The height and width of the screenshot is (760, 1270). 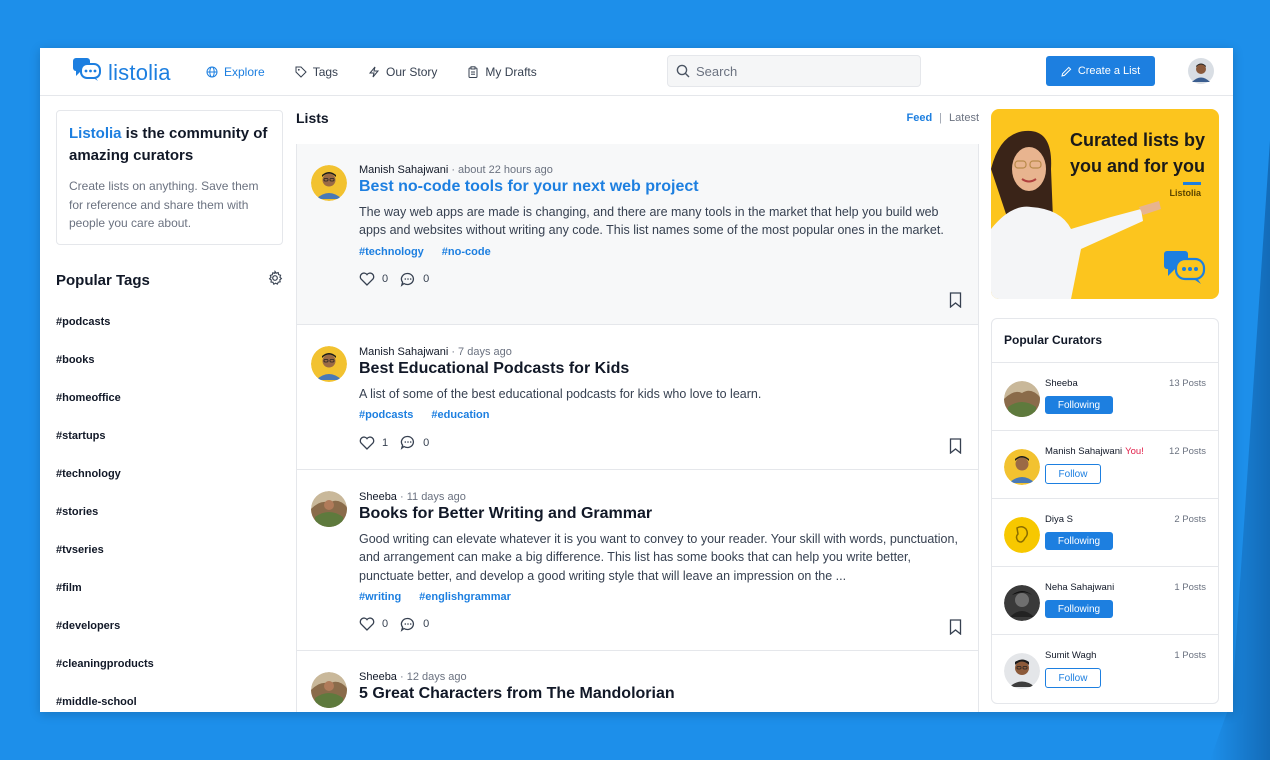 I want to click on curator-name: Neha Sahajwani, so click(x=1081, y=587).